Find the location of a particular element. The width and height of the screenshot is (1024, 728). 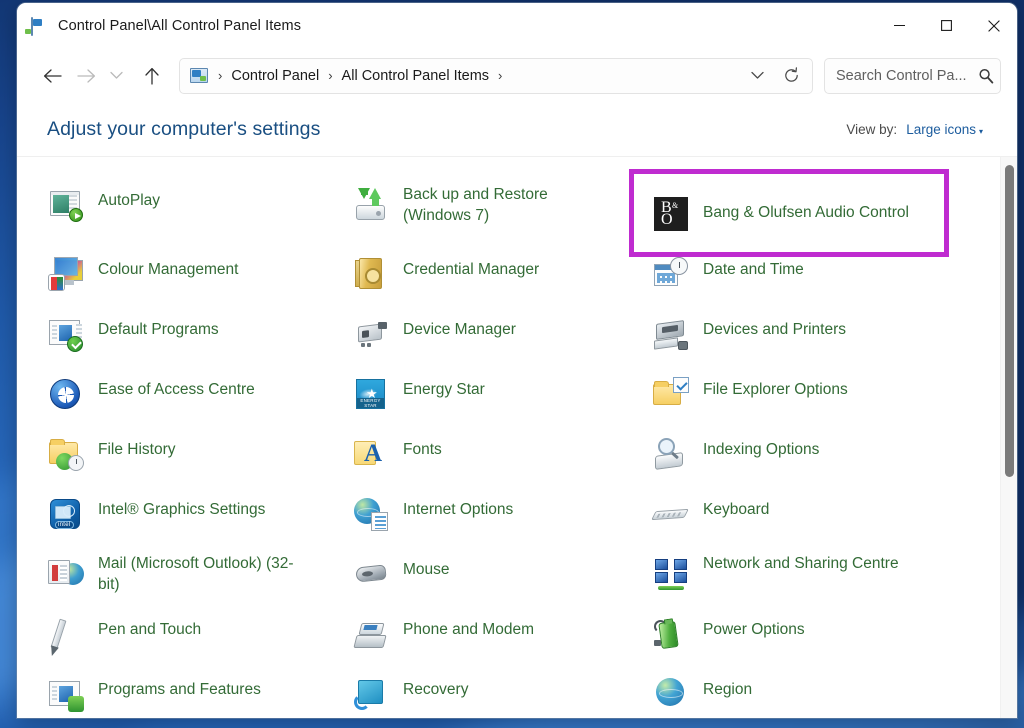

search-input is located at coordinates (906, 75).